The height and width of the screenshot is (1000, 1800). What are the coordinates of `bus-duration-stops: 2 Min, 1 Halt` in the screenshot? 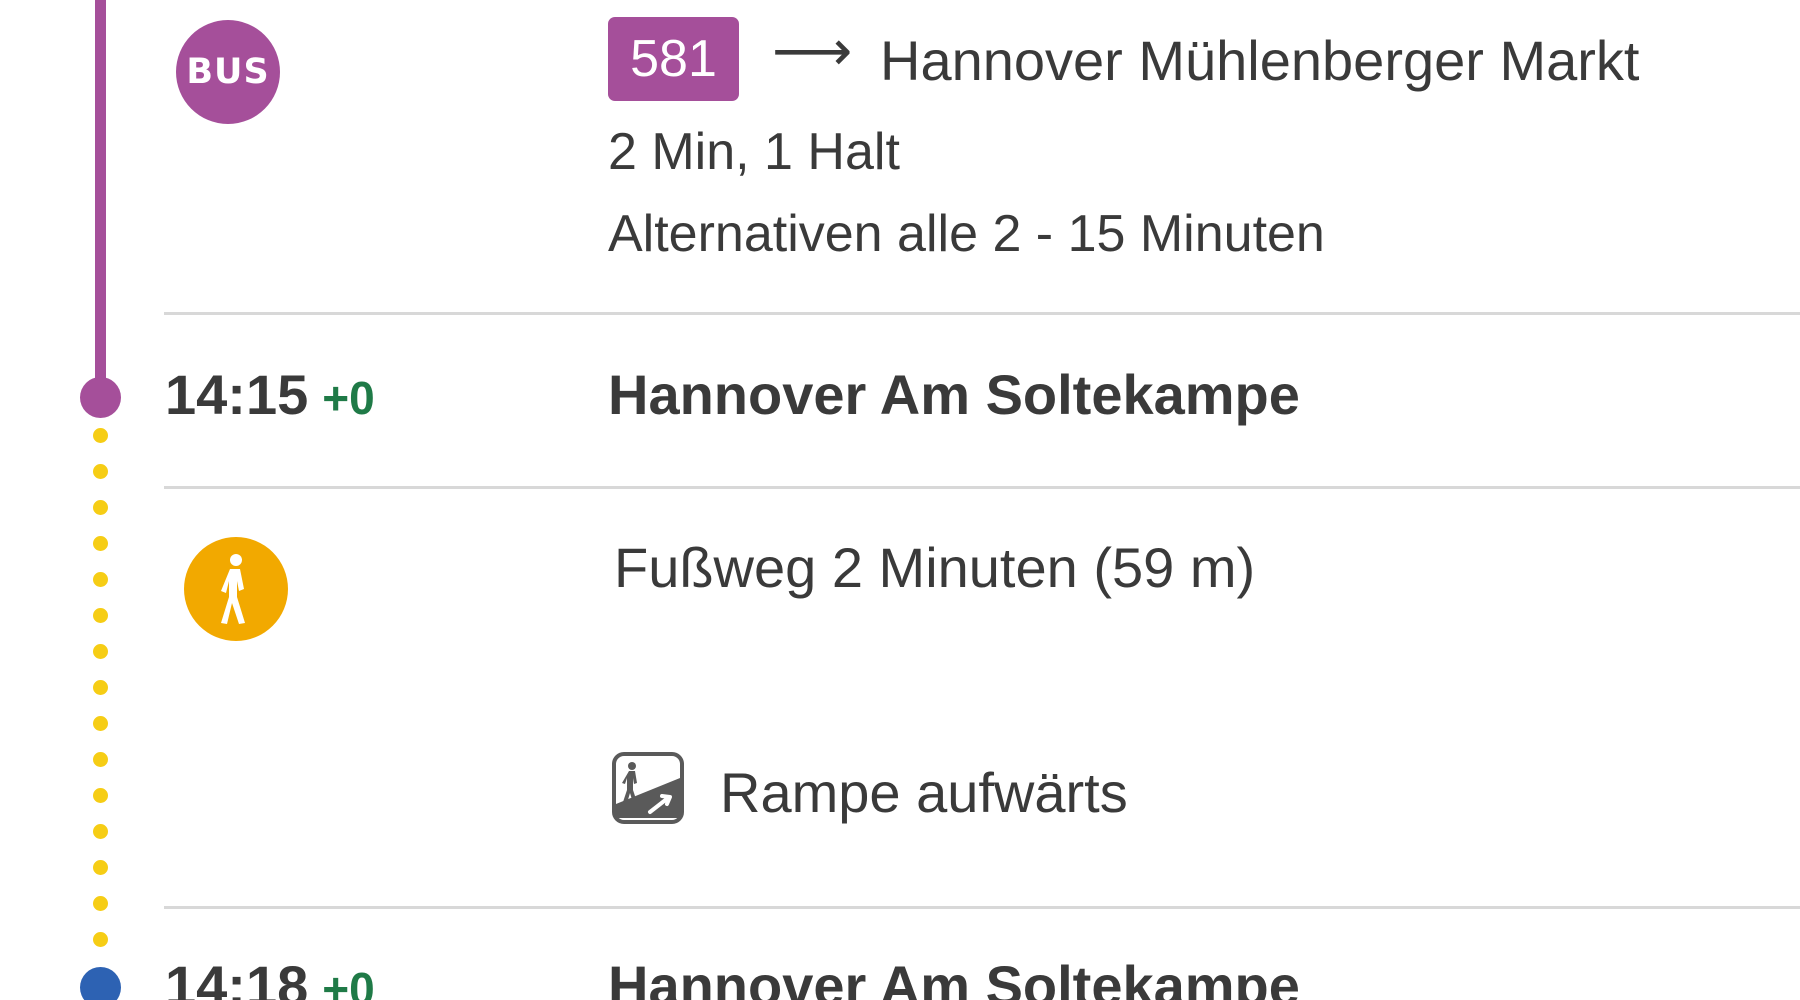 It's located at (754, 152).